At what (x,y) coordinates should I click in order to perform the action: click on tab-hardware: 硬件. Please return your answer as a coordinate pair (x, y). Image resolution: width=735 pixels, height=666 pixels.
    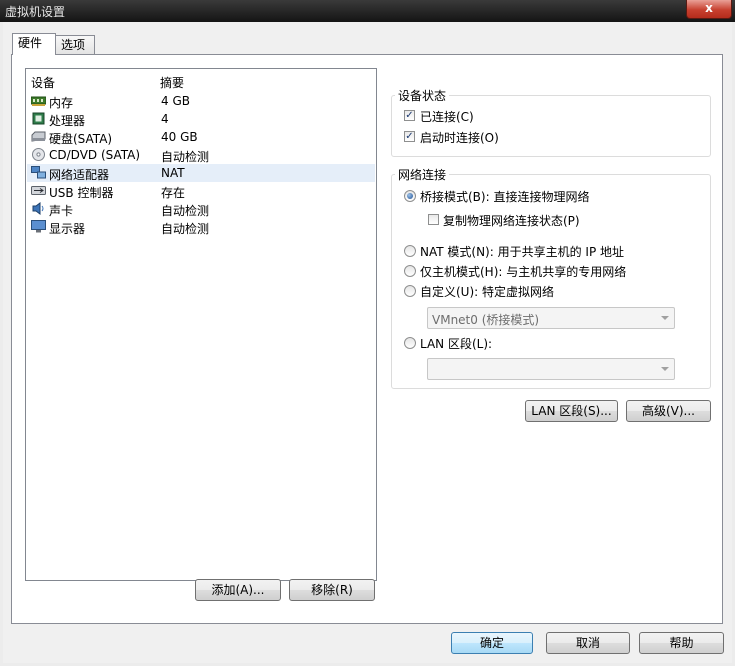
    Looking at the image, I should click on (34, 44).